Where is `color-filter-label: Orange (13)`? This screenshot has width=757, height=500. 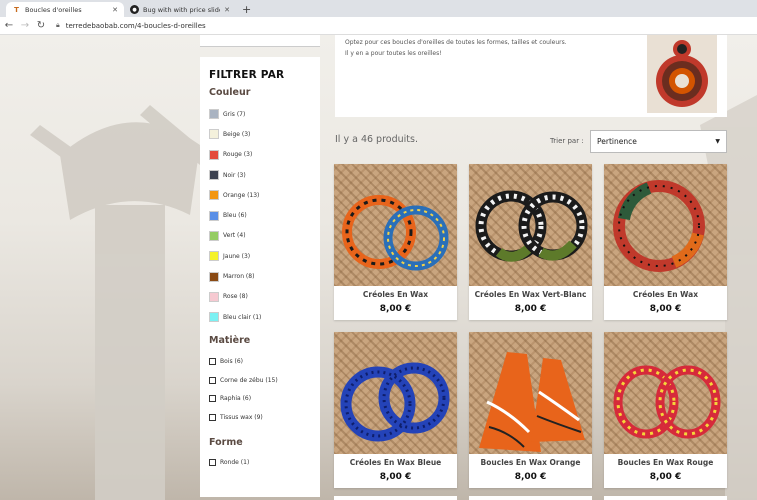 color-filter-label: Orange (13) is located at coordinates (241, 195).